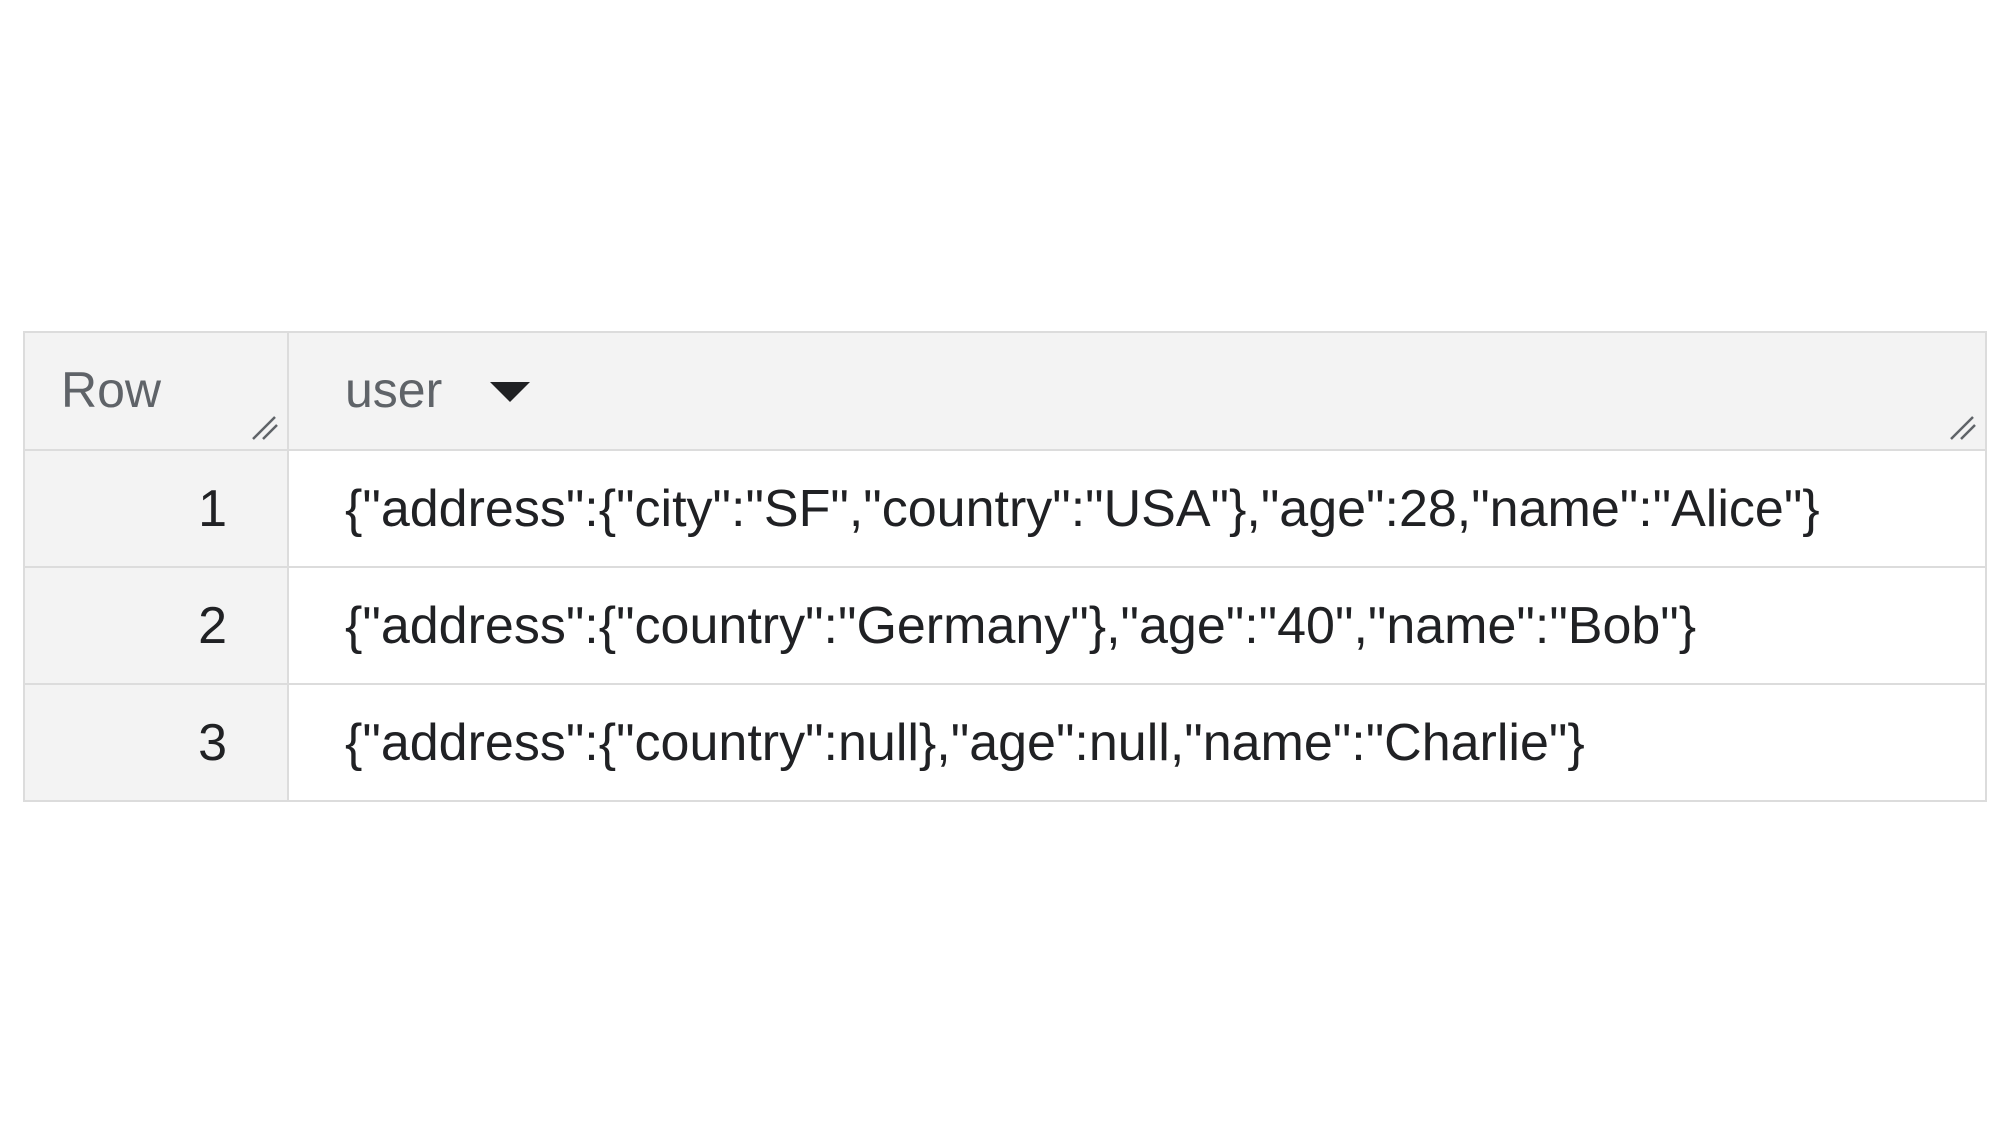  What do you see at coordinates (156, 508) in the screenshot?
I see `row-number-cell: 1` at bounding box center [156, 508].